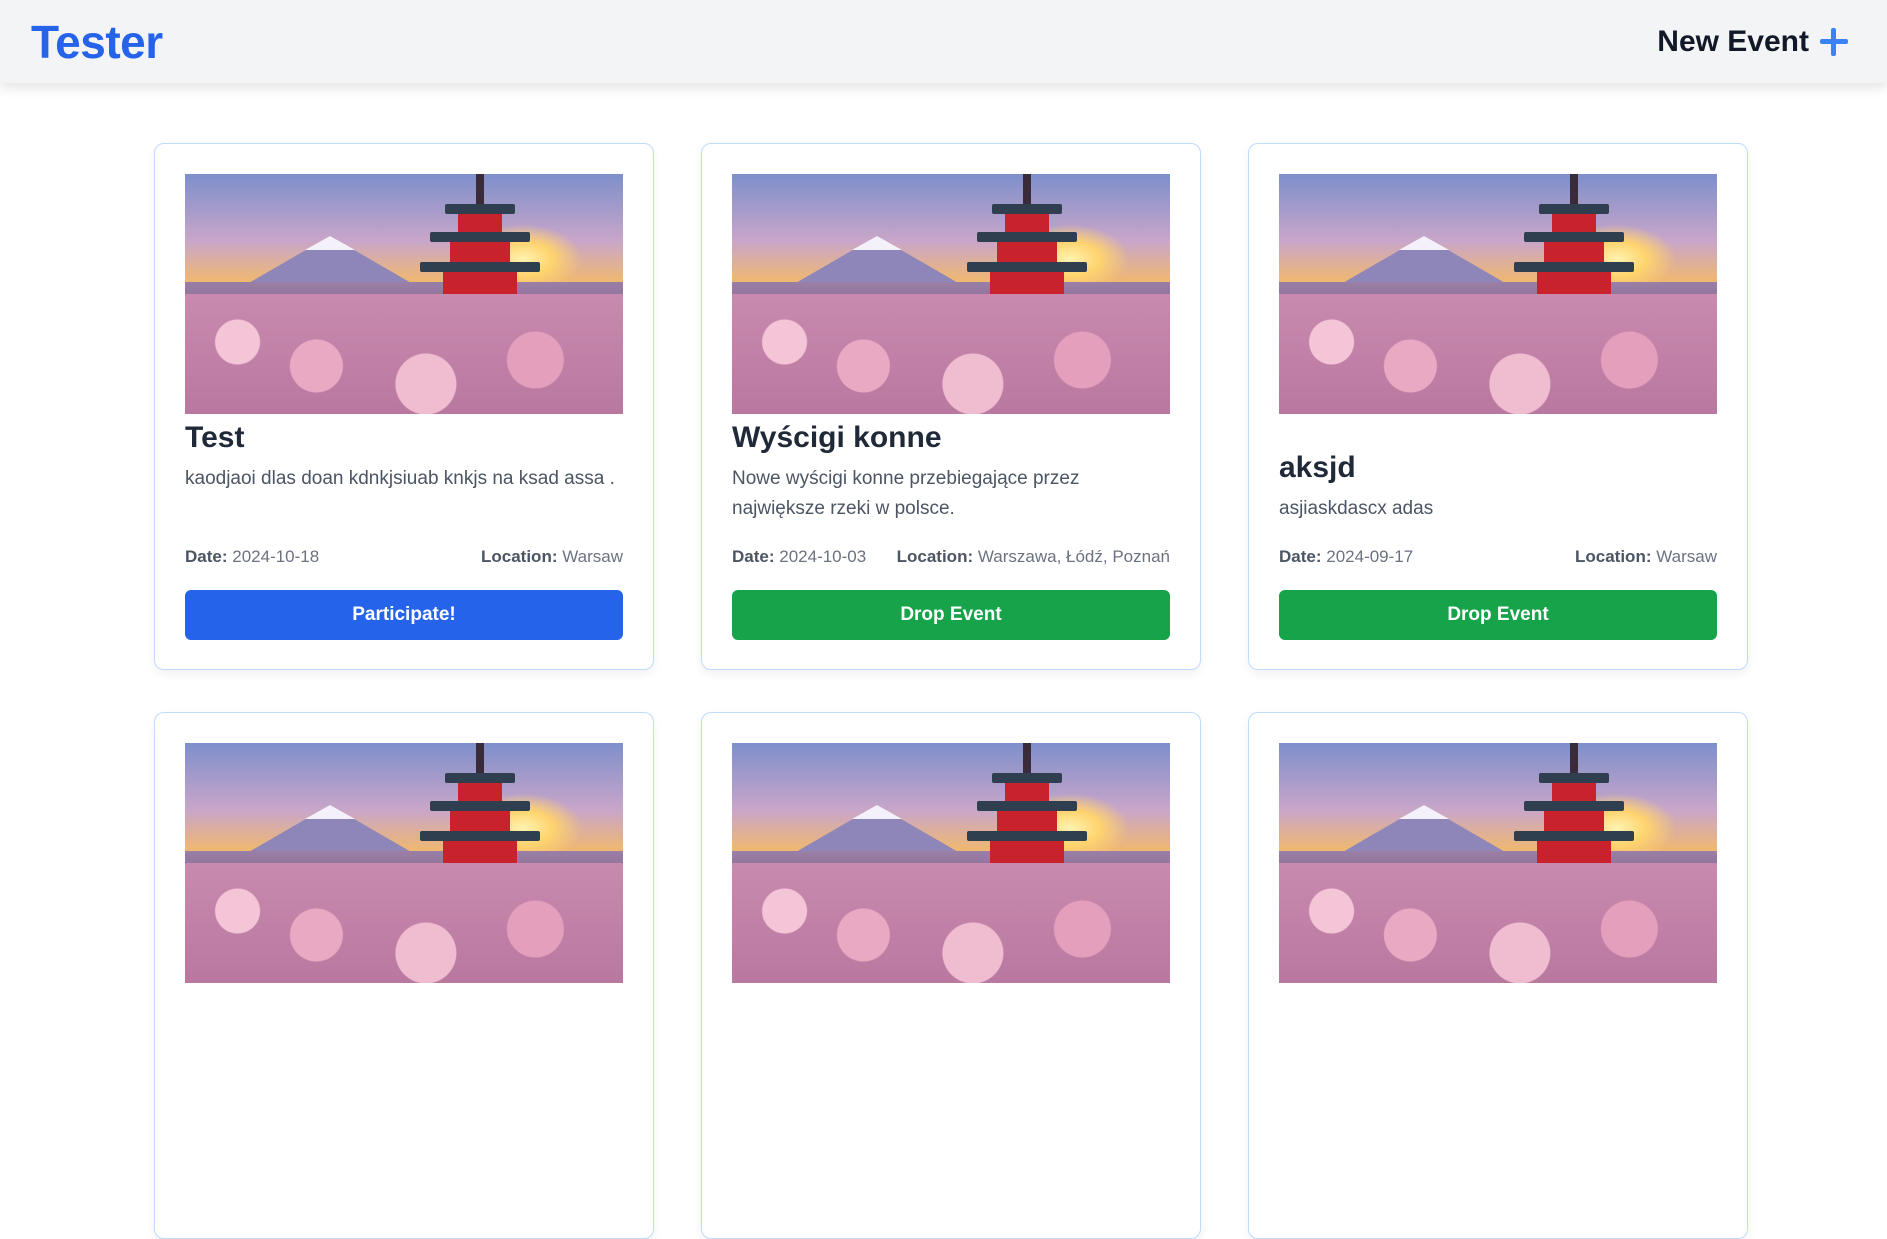 Image resolution: width=1887 pixels, height=1239 pixels. I want to click on event-meta: Date: 2024-10-18 Location: Warsaw, so click(404, 557).